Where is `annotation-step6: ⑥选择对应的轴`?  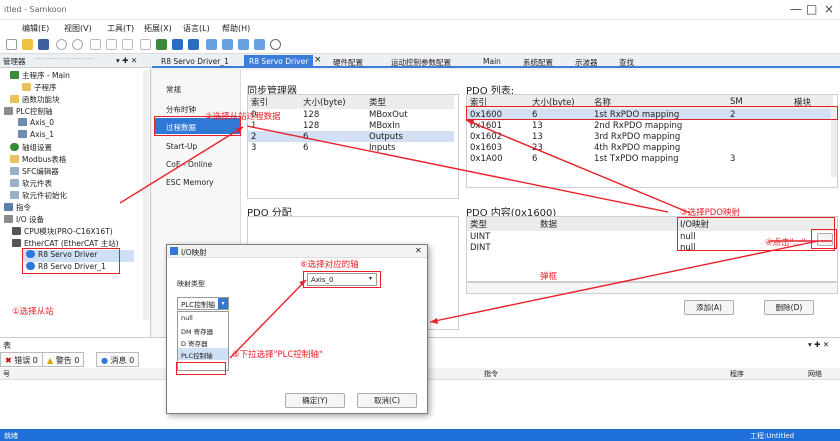 annotation-step6: ⑥选择对应的轴 is located at coordinates (329, 265).